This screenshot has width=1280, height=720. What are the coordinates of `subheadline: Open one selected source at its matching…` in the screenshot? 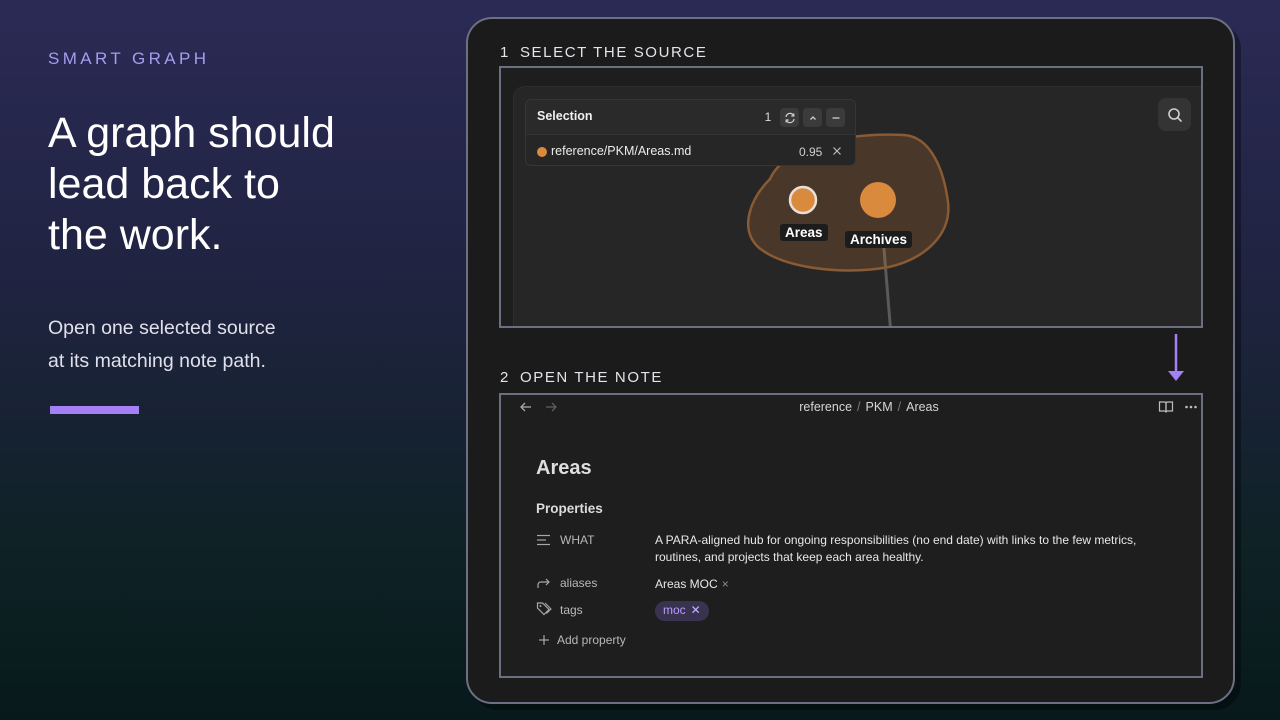 It's located at (162, 345).